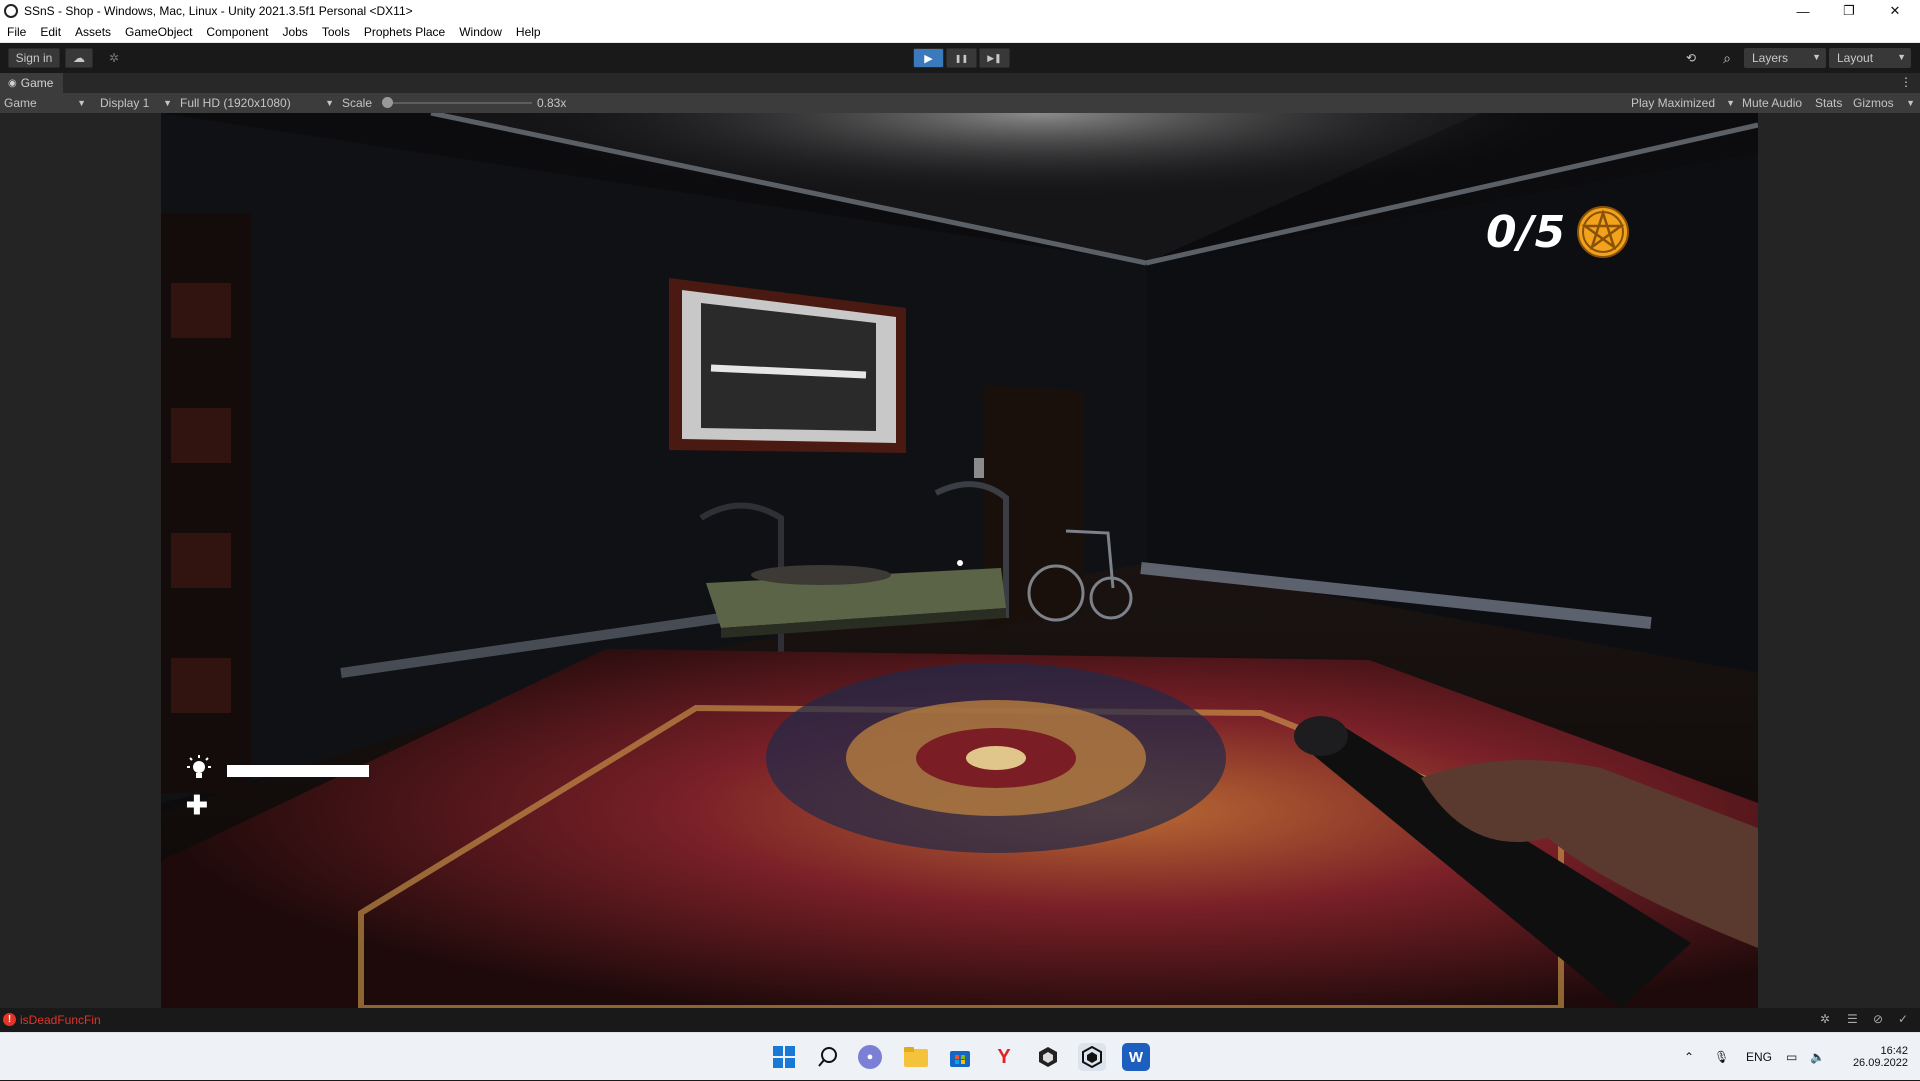  Describe the element at coordinates (34, 58) in the screenshot. I see `sign-in-button: Sign in` at that location.